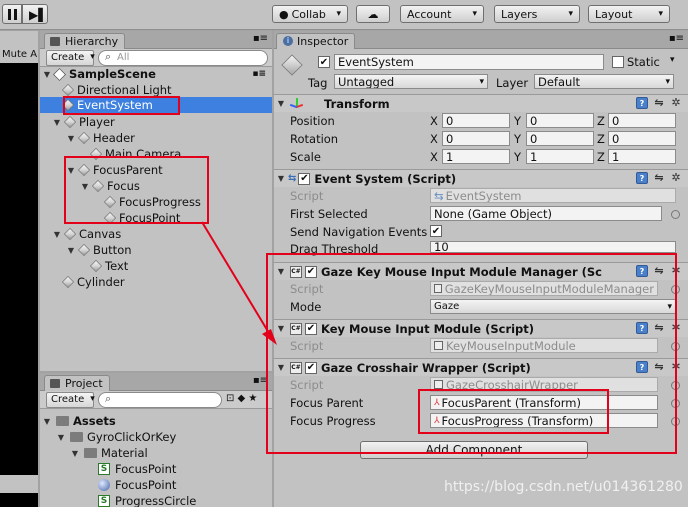 This screenshot has width=688, height=507. Describe the element at coordinates (269, 337) in the screenshot. I see `annotation-arrow-head` at that location.